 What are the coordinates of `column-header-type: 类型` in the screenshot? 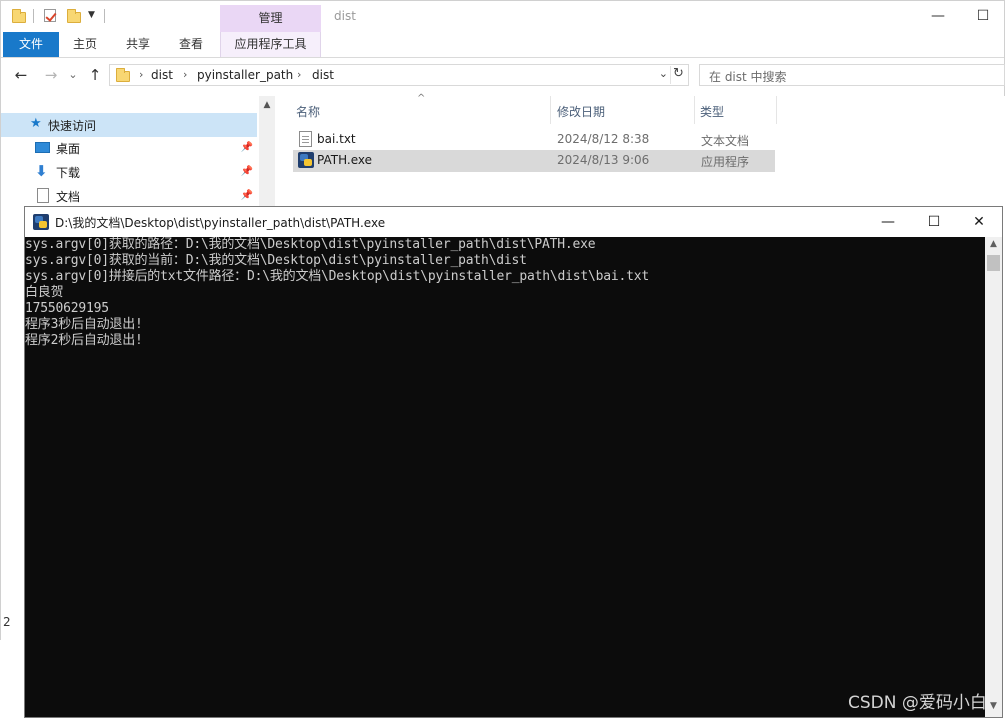 It's located at (712, 111).